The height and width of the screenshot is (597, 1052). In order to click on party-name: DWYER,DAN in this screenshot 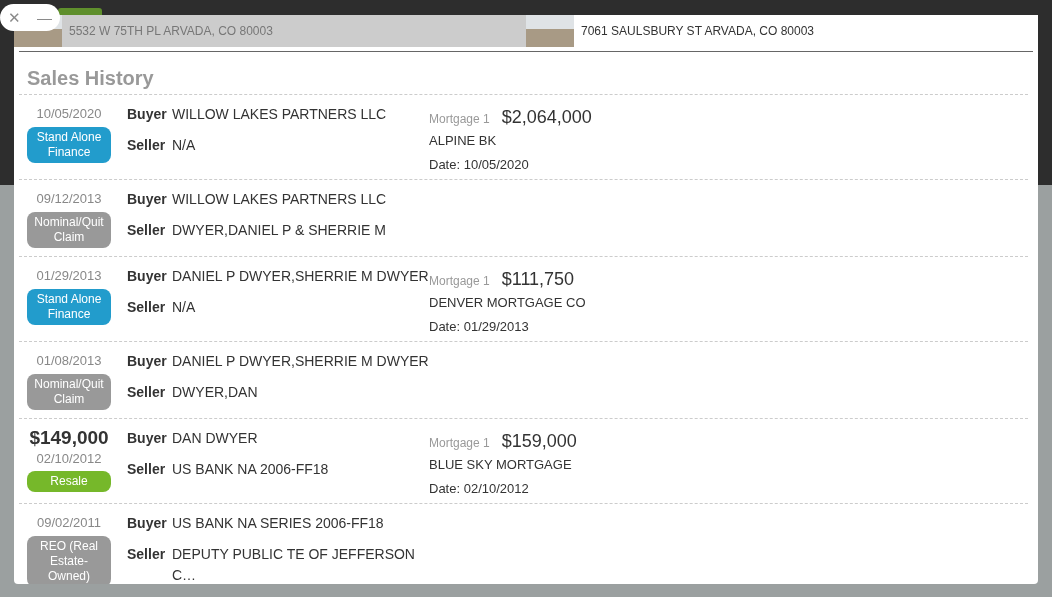, I will do `click(215, 392)`.